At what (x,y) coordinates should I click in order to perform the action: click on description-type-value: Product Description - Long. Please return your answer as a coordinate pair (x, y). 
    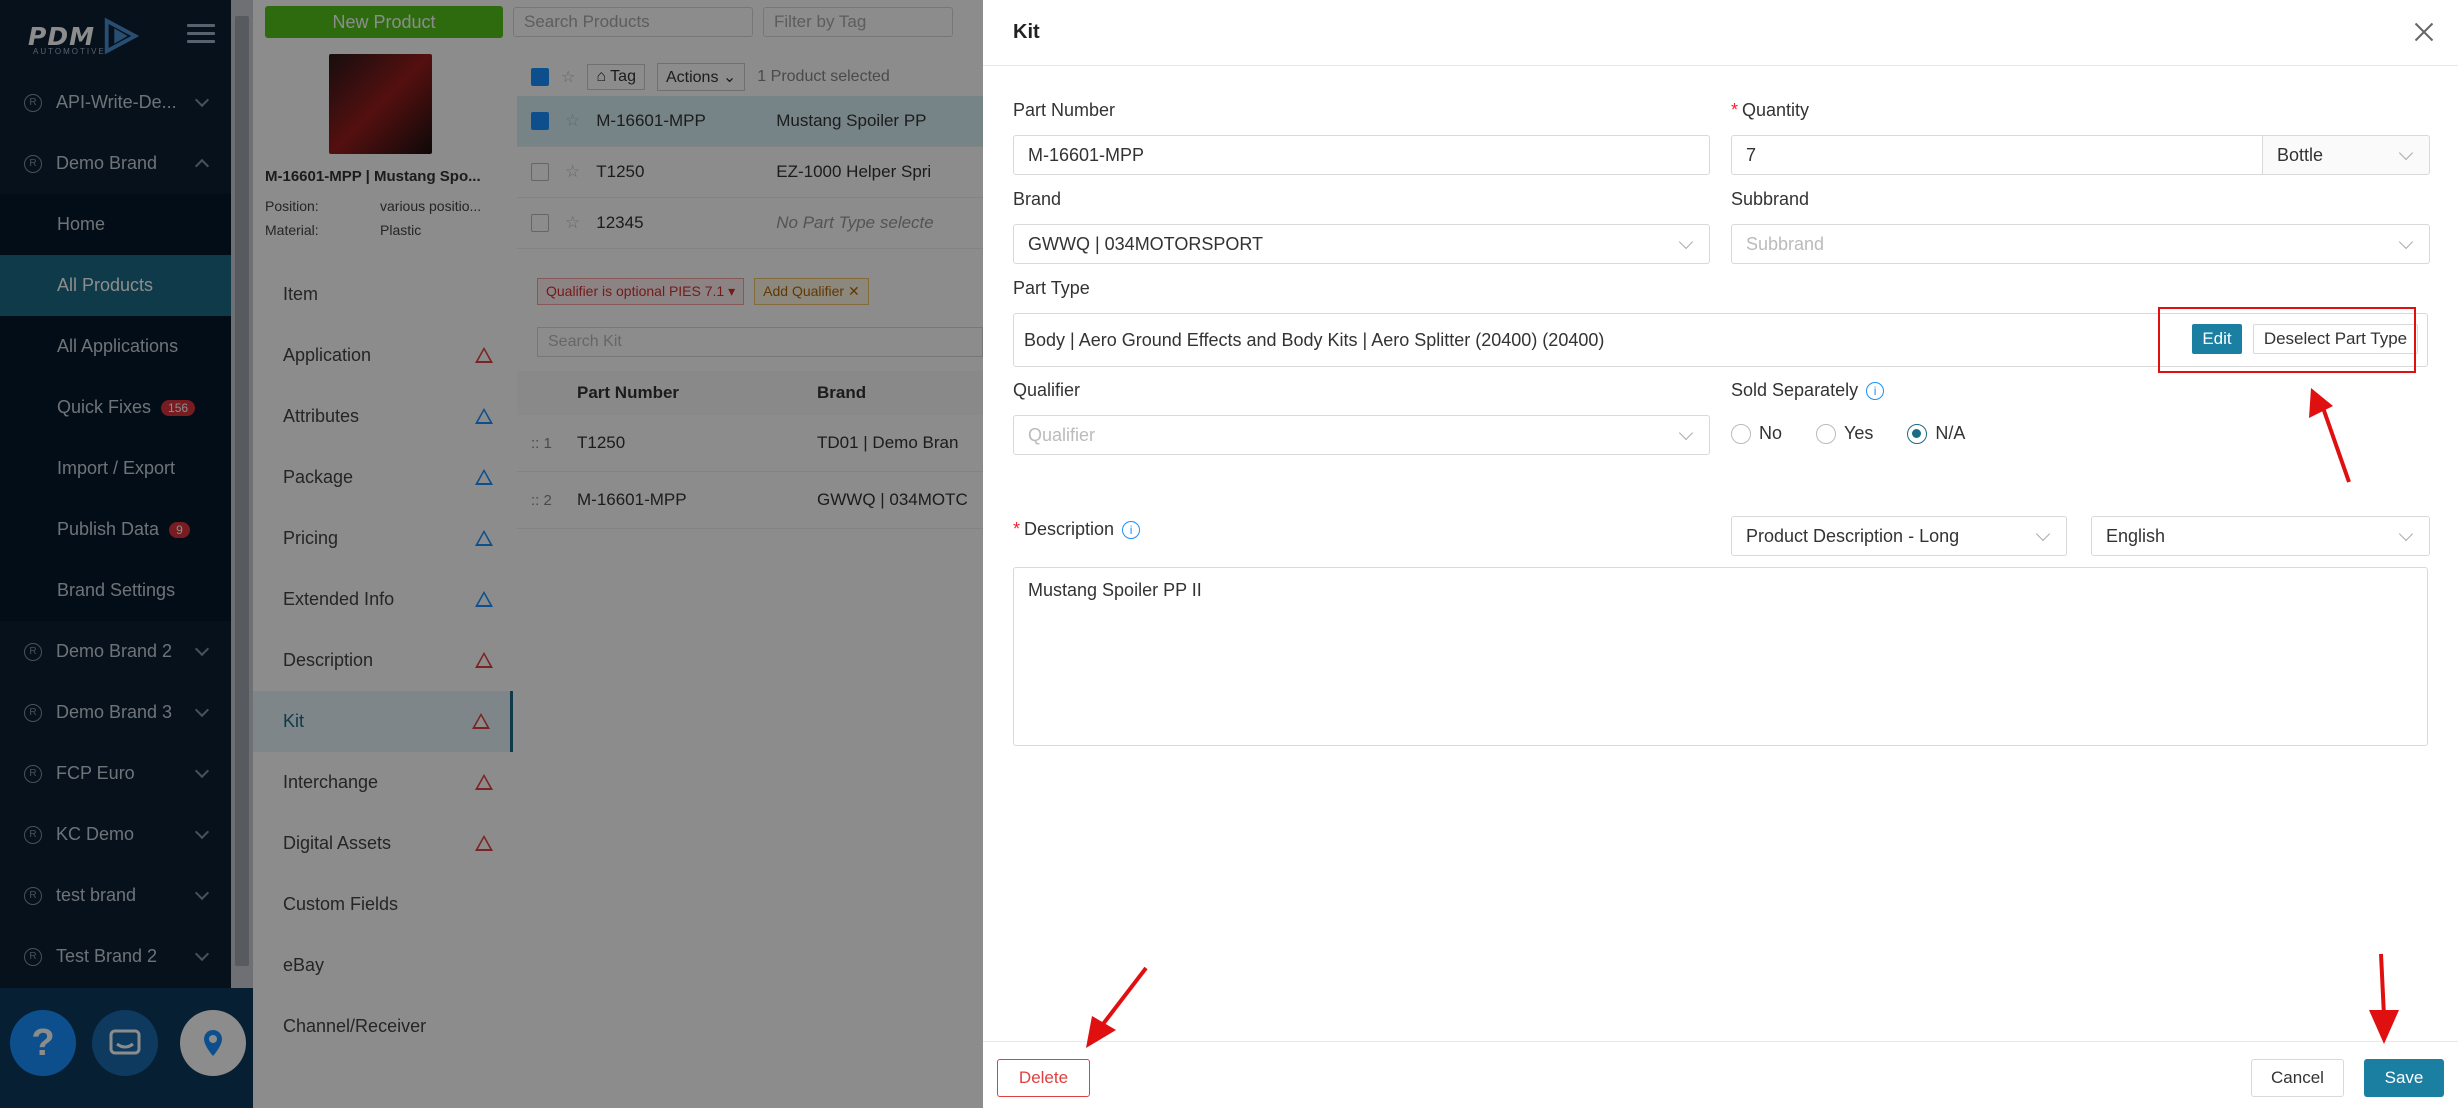
    Looking at the image, I should click on (1853, 535).